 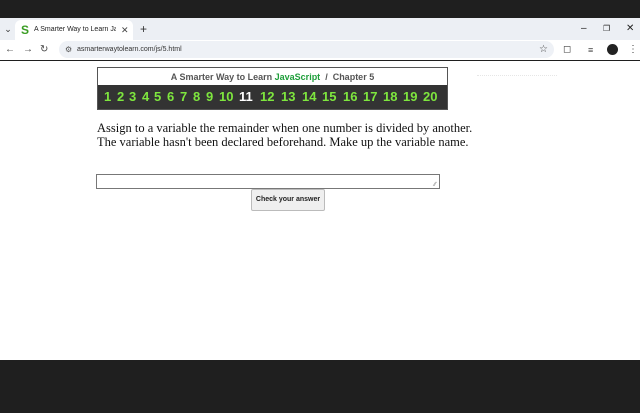 I want to click on minimize-icon: –, so click(x=584, y=29).